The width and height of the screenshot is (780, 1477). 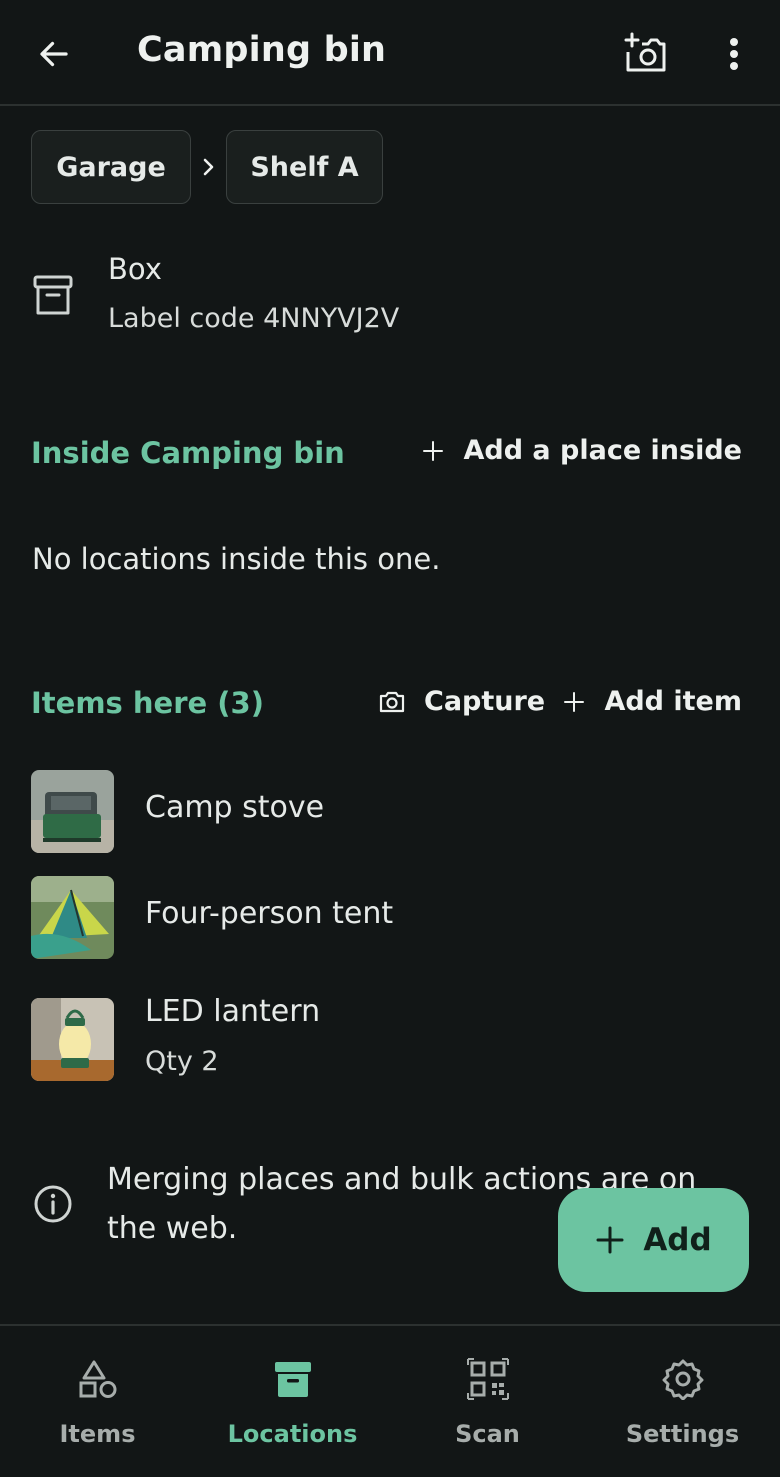 I want to click on arrow-left-icon, so click(x=54, y=54).